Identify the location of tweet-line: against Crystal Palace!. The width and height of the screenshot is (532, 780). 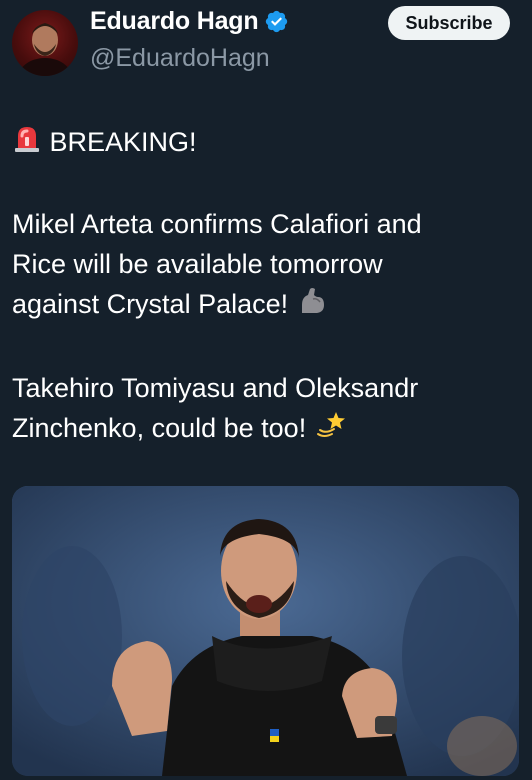
(267, 305).